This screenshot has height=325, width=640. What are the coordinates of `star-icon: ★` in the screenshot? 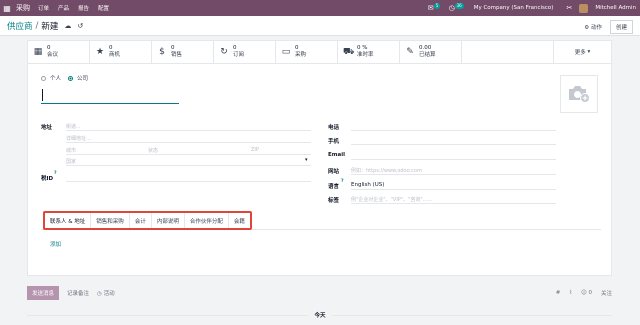 It's located at (100, 52).